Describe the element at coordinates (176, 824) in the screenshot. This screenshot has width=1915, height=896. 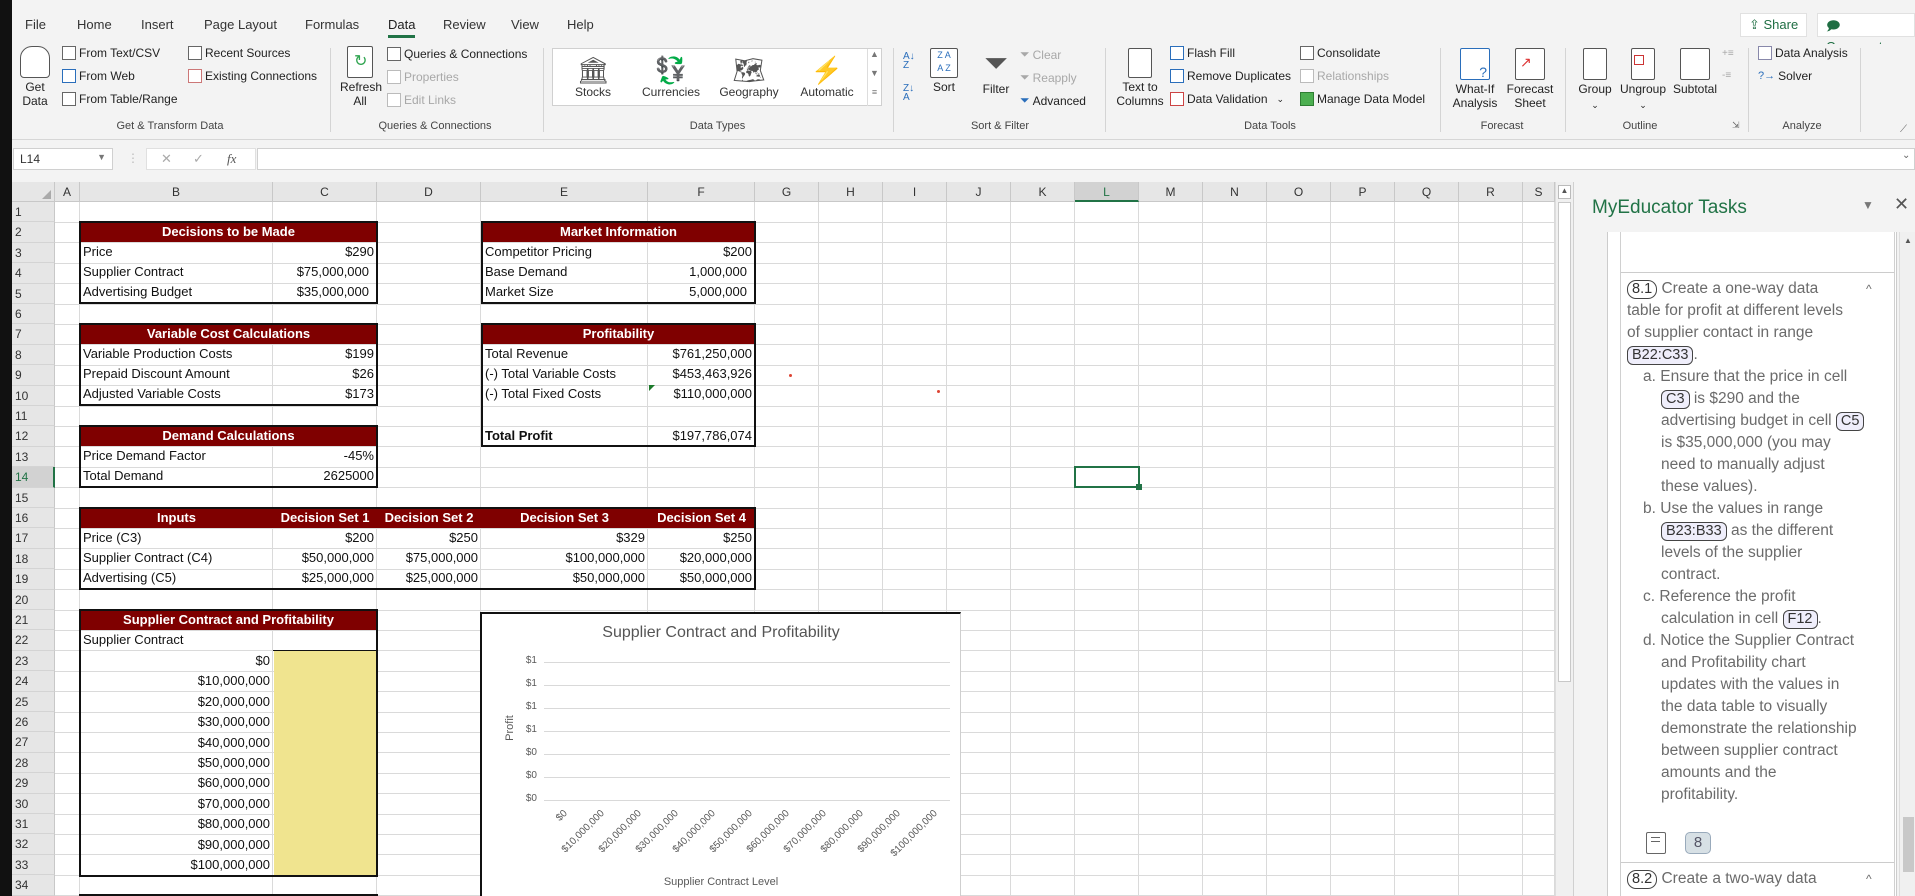
I see `supplier-level: $80,000,000` at that location.